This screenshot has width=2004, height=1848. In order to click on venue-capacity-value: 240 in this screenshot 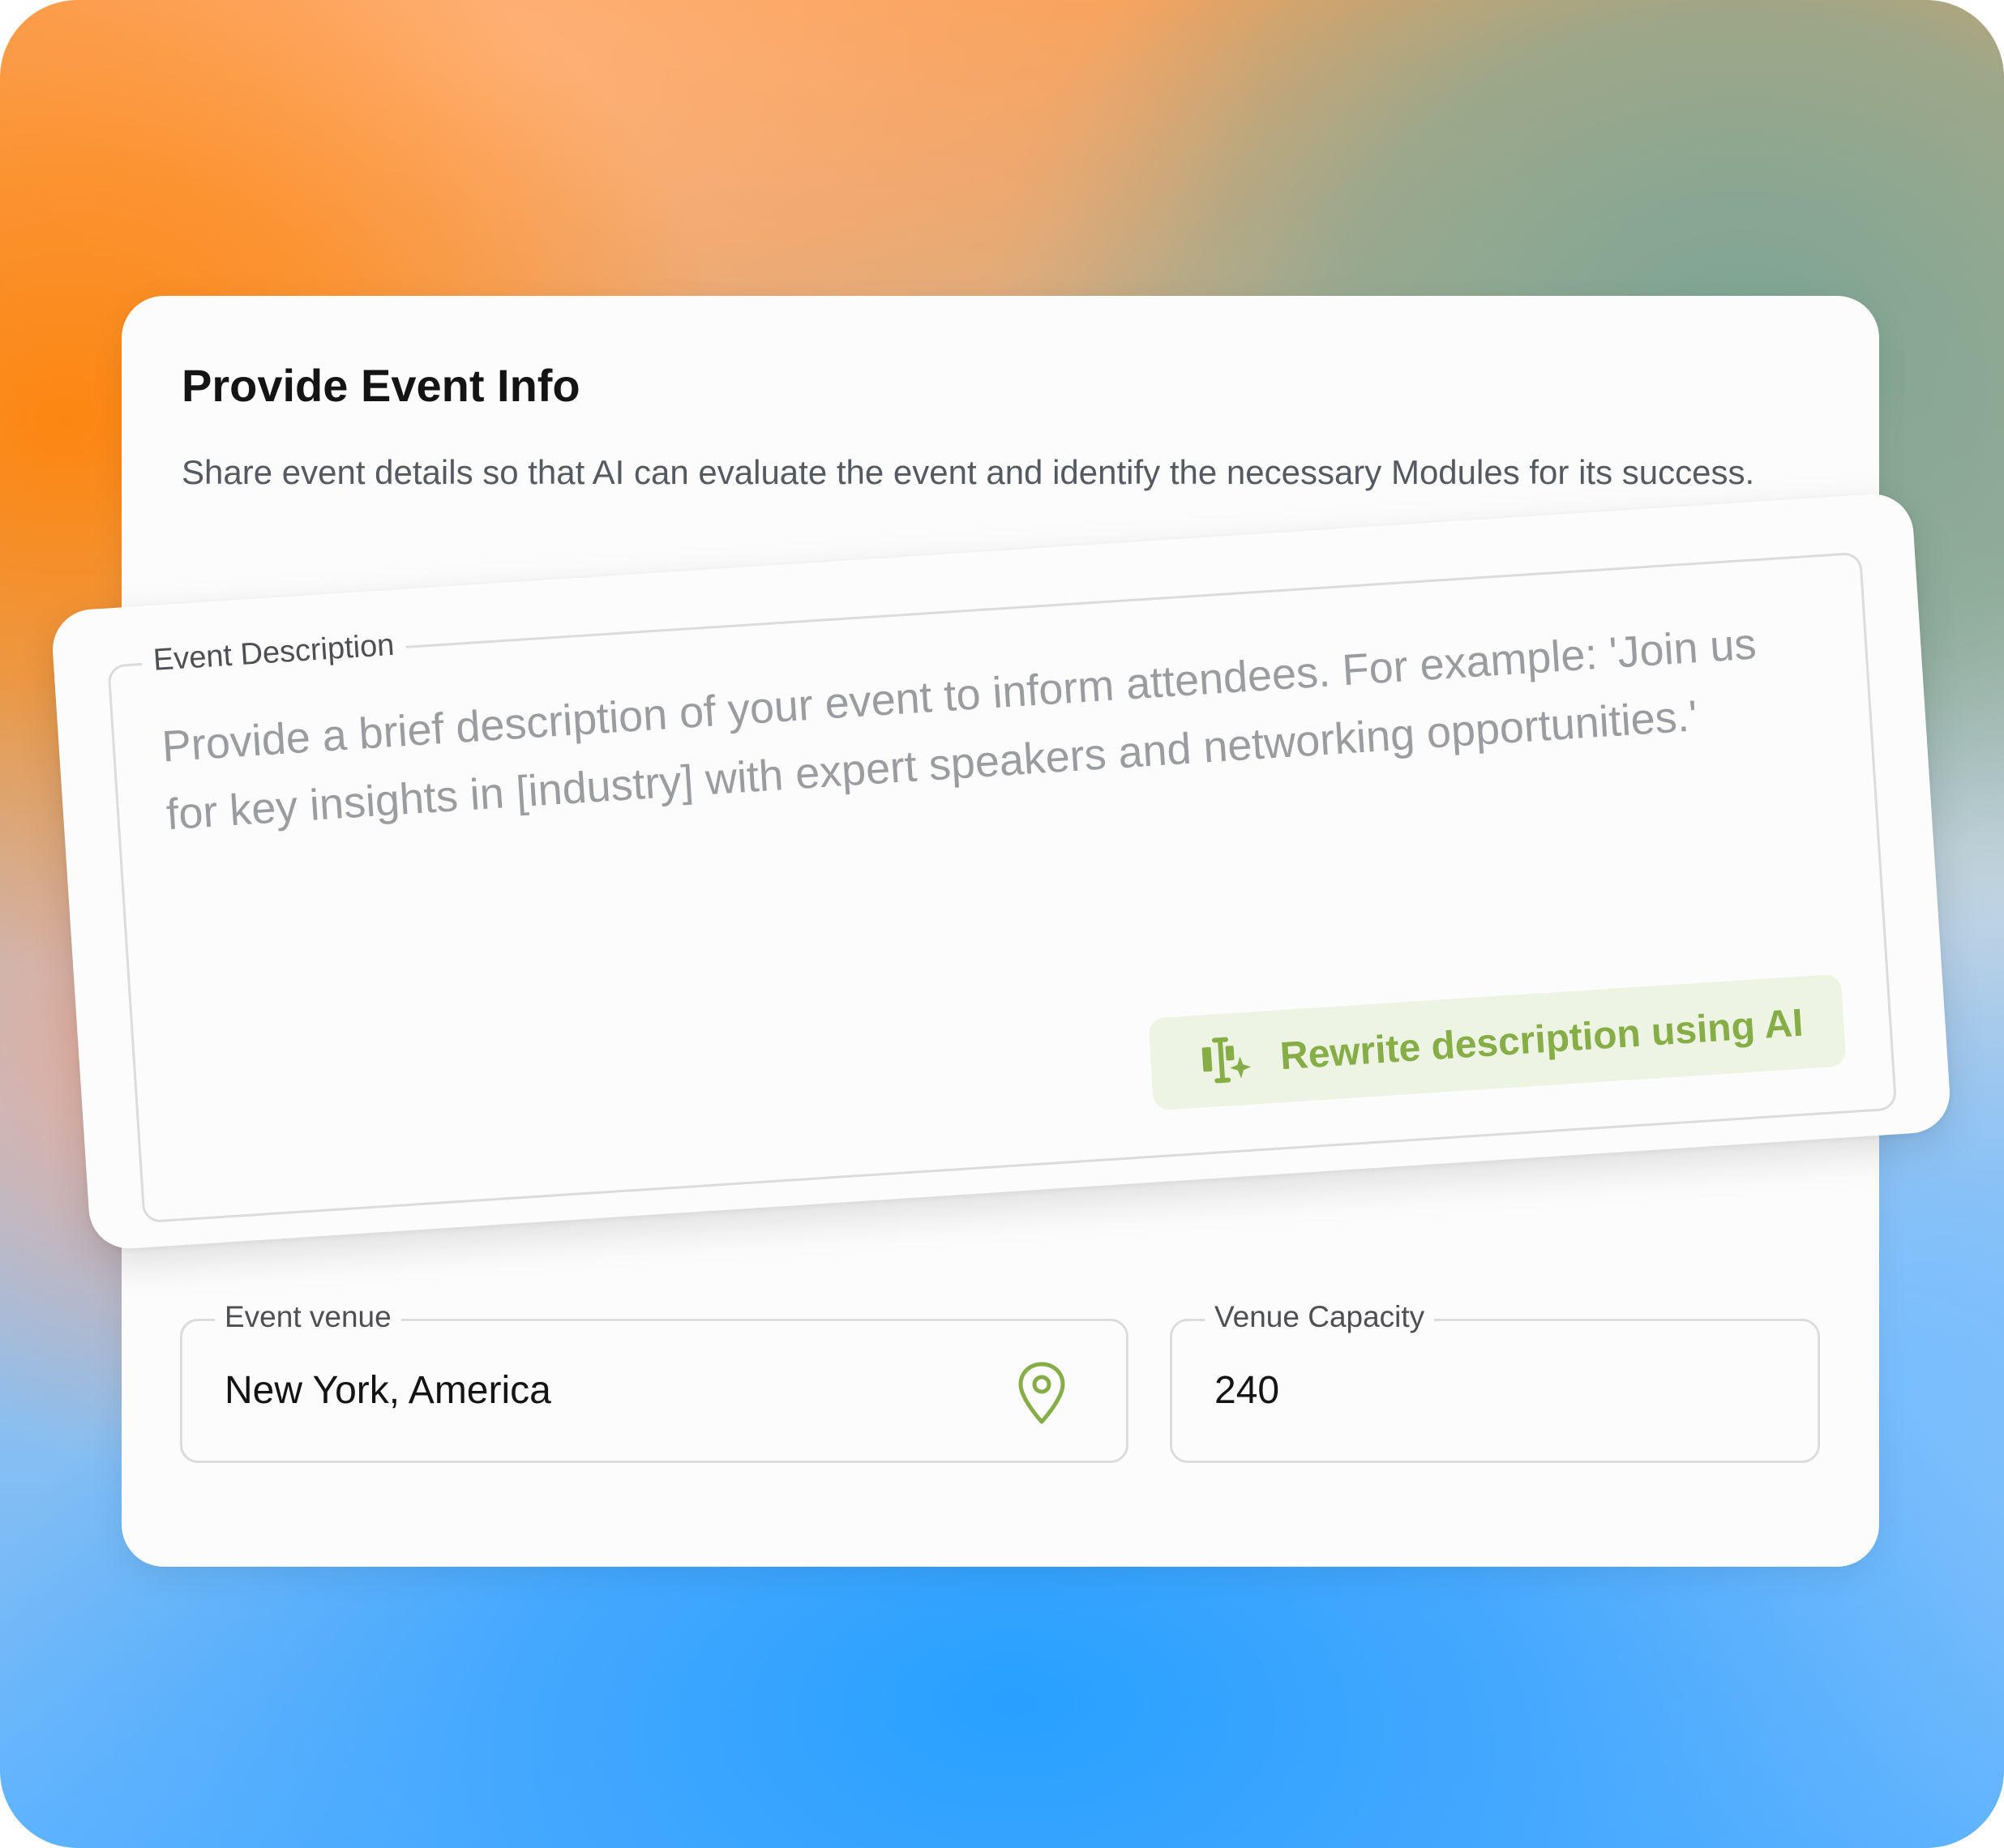, I will do `click(1246, 1390)`.